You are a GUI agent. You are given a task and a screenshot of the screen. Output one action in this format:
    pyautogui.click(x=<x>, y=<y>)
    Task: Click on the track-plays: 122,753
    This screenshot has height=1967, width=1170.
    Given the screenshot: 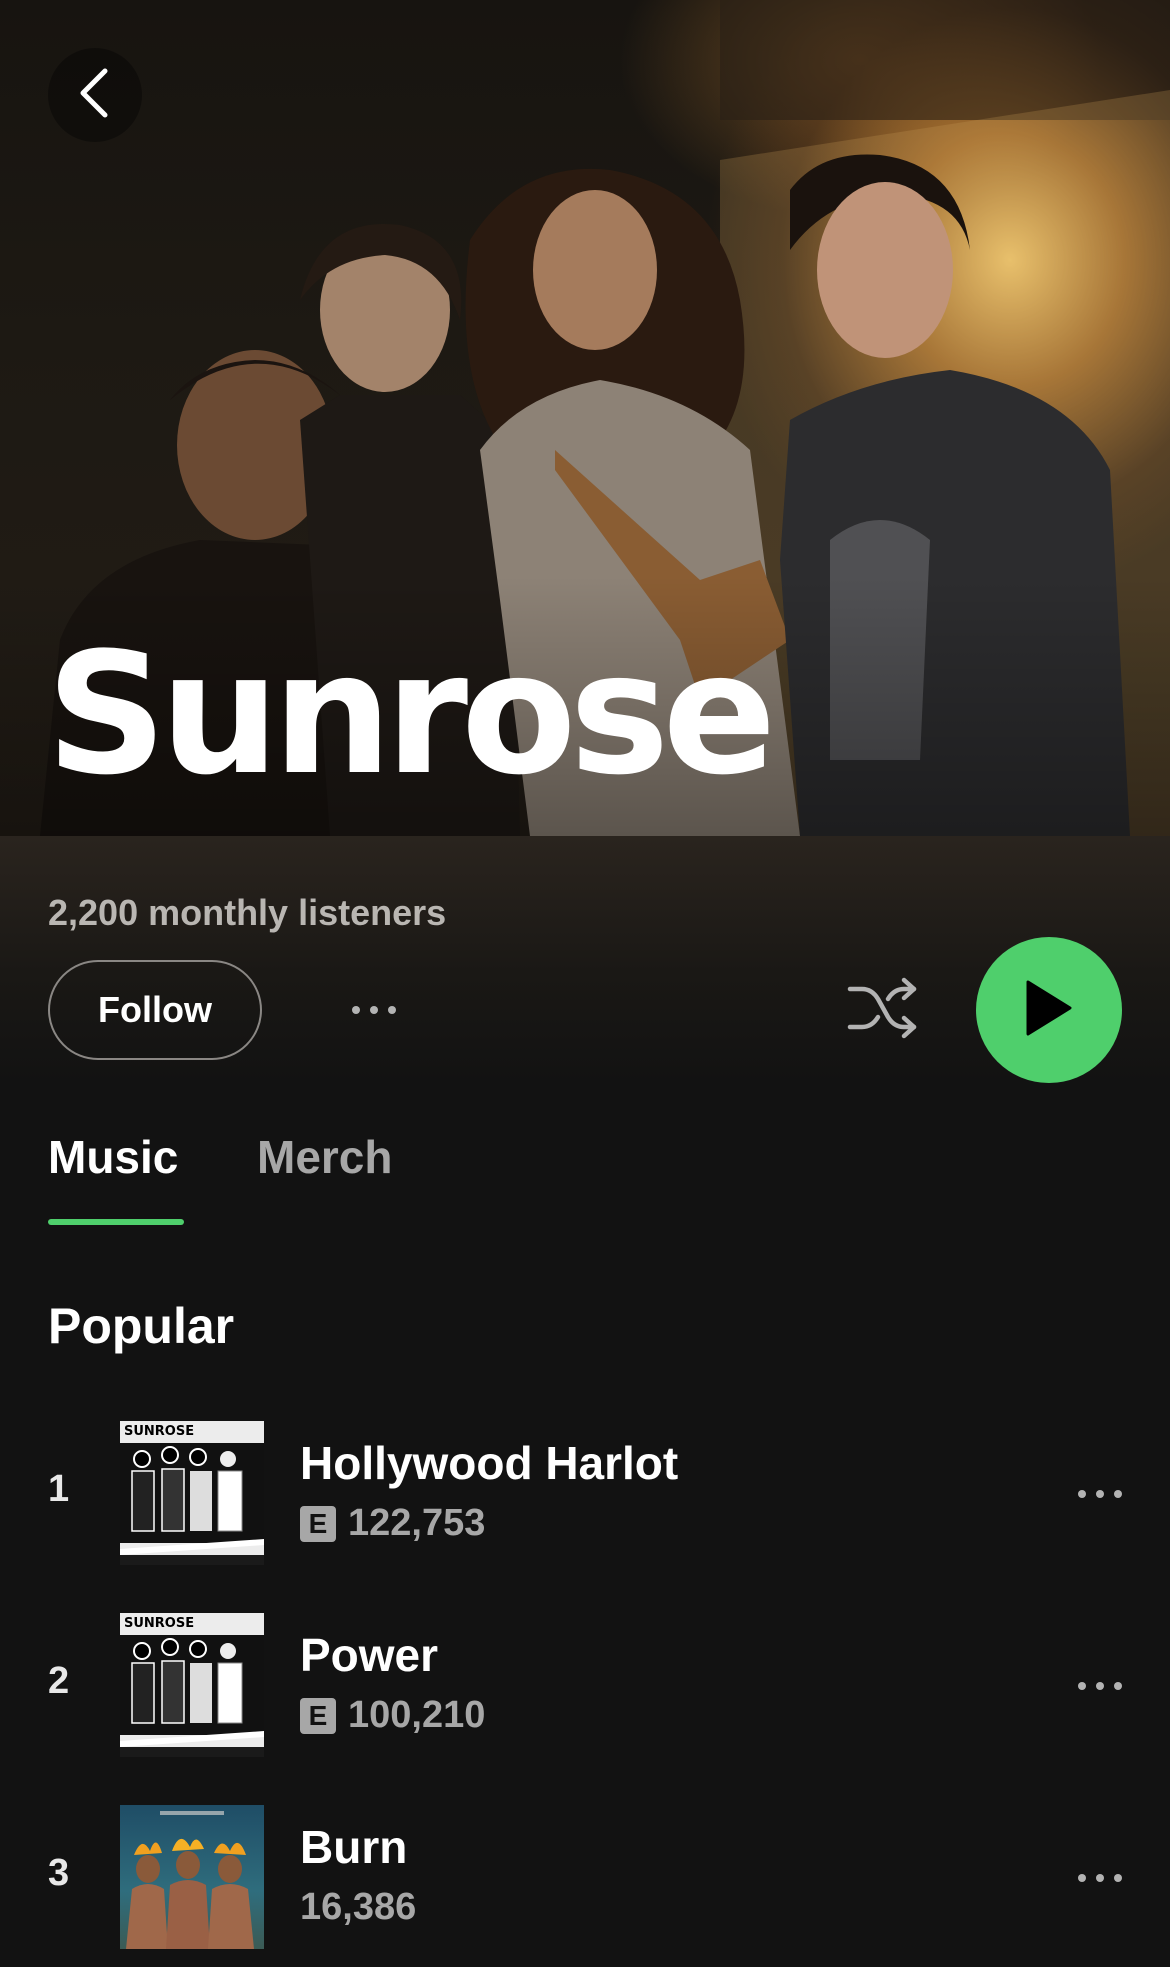 What is the action you would take?
    pyautogui.click(x=417, y=1523)
    